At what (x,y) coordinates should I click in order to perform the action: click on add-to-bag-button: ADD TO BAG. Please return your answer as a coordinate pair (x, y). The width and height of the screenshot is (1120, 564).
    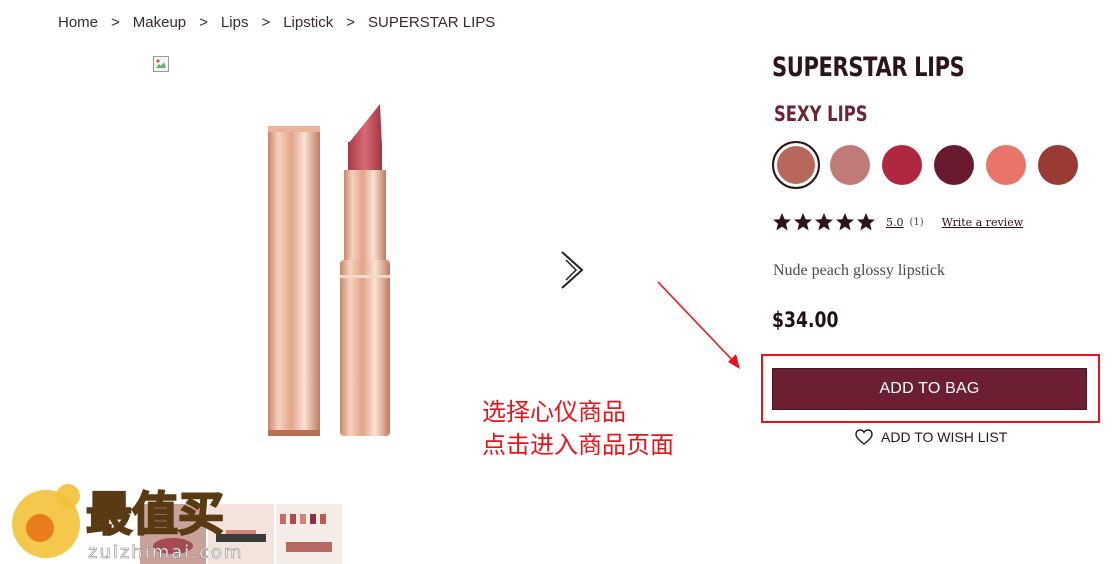
    Looking at the image, I should click on (929, 389).